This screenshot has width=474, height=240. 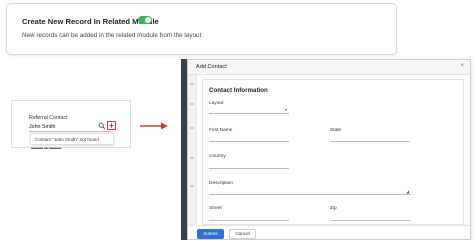 What do you see at coordinates (286, 109) in the screenshot?
I see `chevron-down-icon: ▾` at bounding box center [286, 109].